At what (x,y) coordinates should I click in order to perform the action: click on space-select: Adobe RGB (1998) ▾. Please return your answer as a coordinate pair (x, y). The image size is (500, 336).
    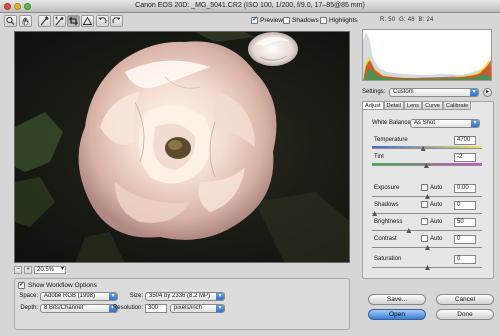
    Looking at the image, I should click on (79, 296).